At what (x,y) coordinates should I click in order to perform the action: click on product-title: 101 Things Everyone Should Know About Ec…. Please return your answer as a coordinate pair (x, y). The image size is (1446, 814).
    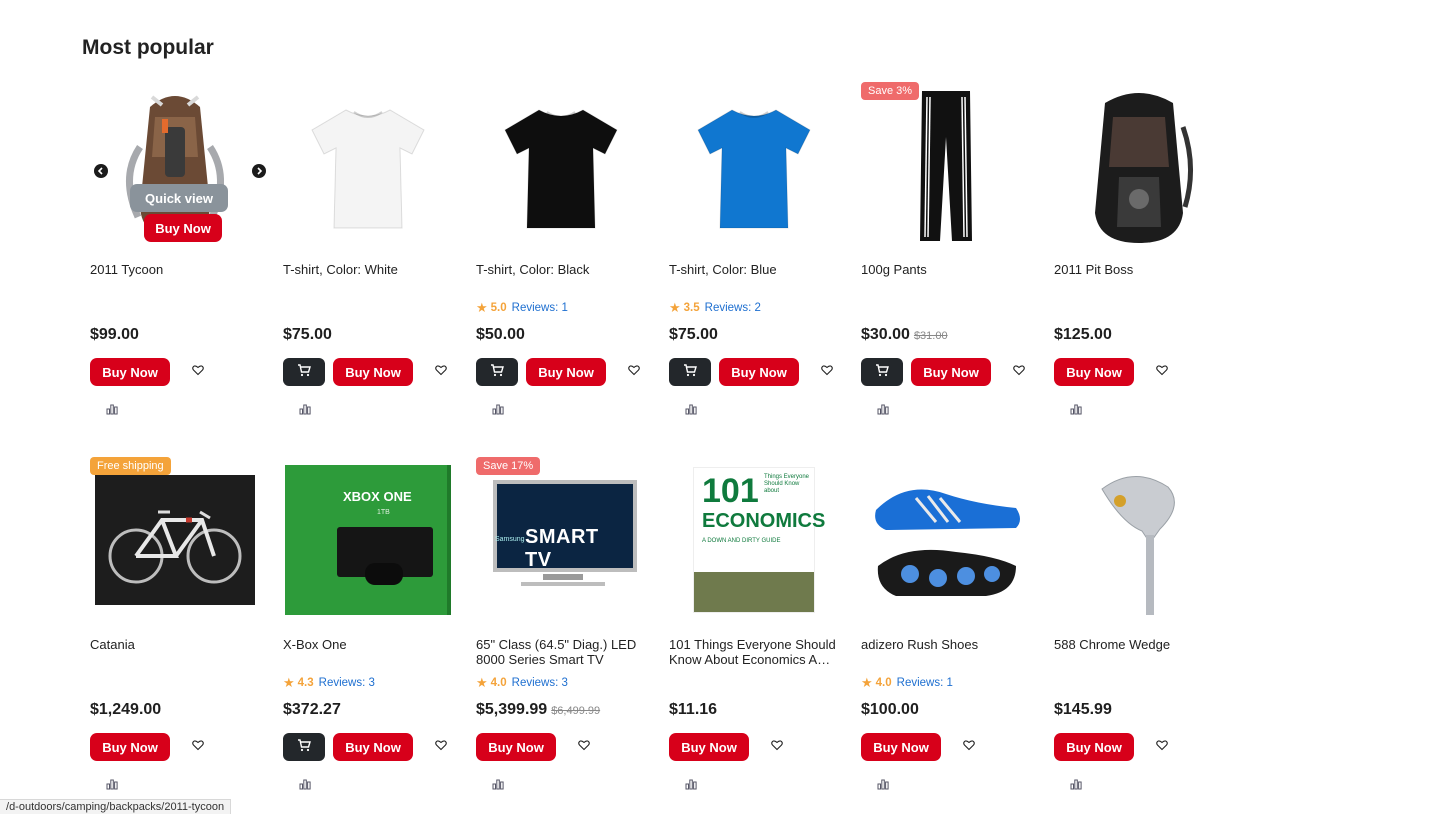
    Looking at the image, I should click on (755, 652).